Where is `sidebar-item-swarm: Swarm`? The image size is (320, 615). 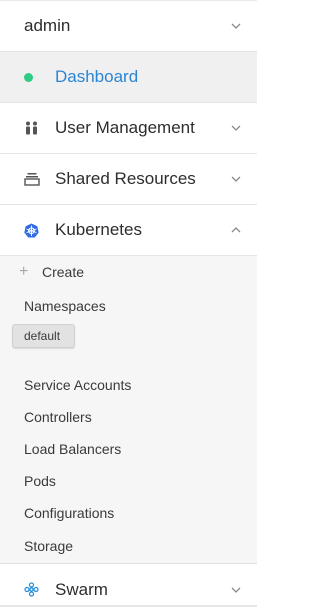 sidebar-item-swarm: Swarm is located at coordinates (128, 589).